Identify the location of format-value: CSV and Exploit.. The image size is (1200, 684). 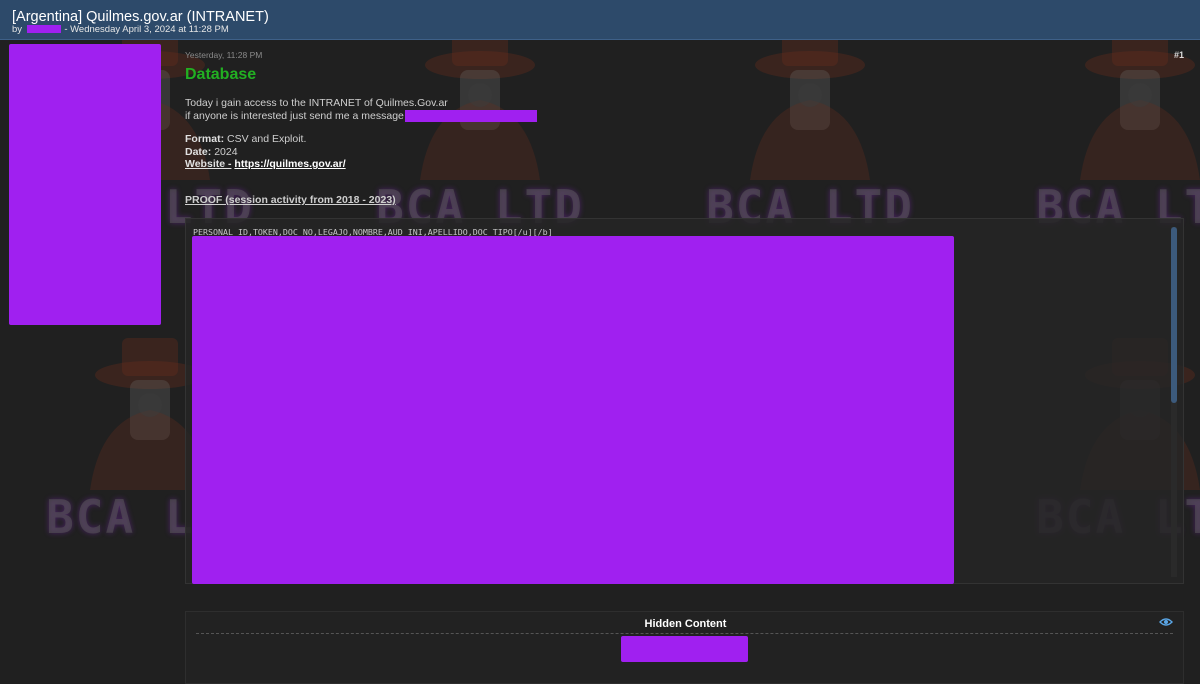
(267, 139).